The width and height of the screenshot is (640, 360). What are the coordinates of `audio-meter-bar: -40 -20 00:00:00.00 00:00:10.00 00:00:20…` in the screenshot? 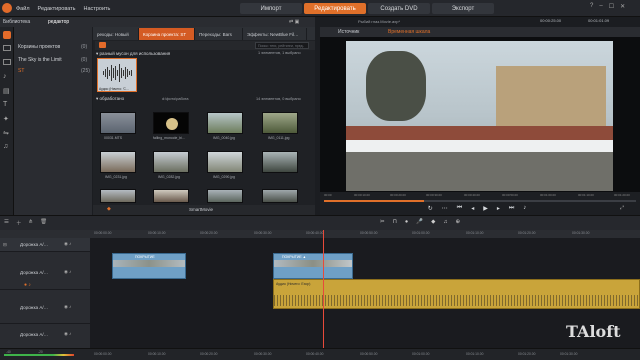 It's located at (320, 354).